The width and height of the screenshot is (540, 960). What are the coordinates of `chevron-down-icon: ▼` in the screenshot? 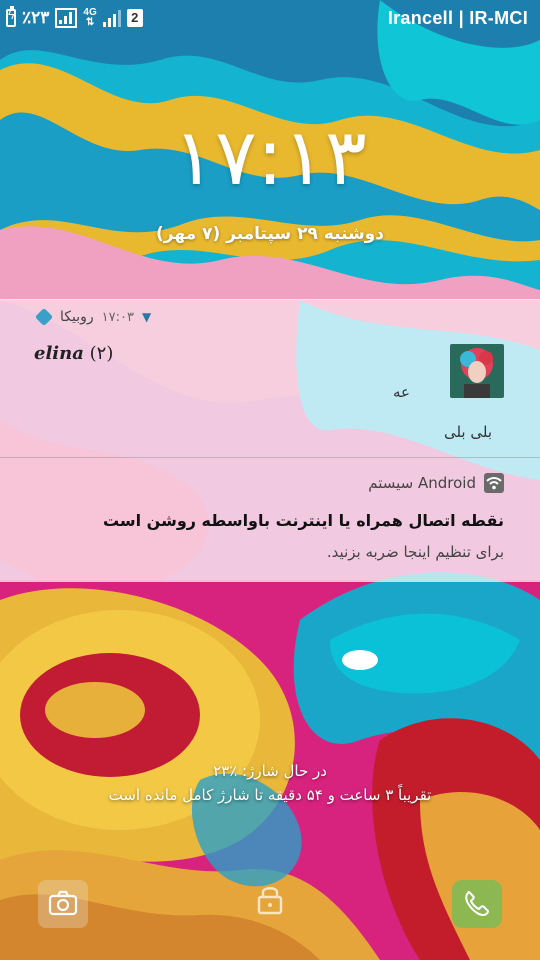 It's located at (146, 317).